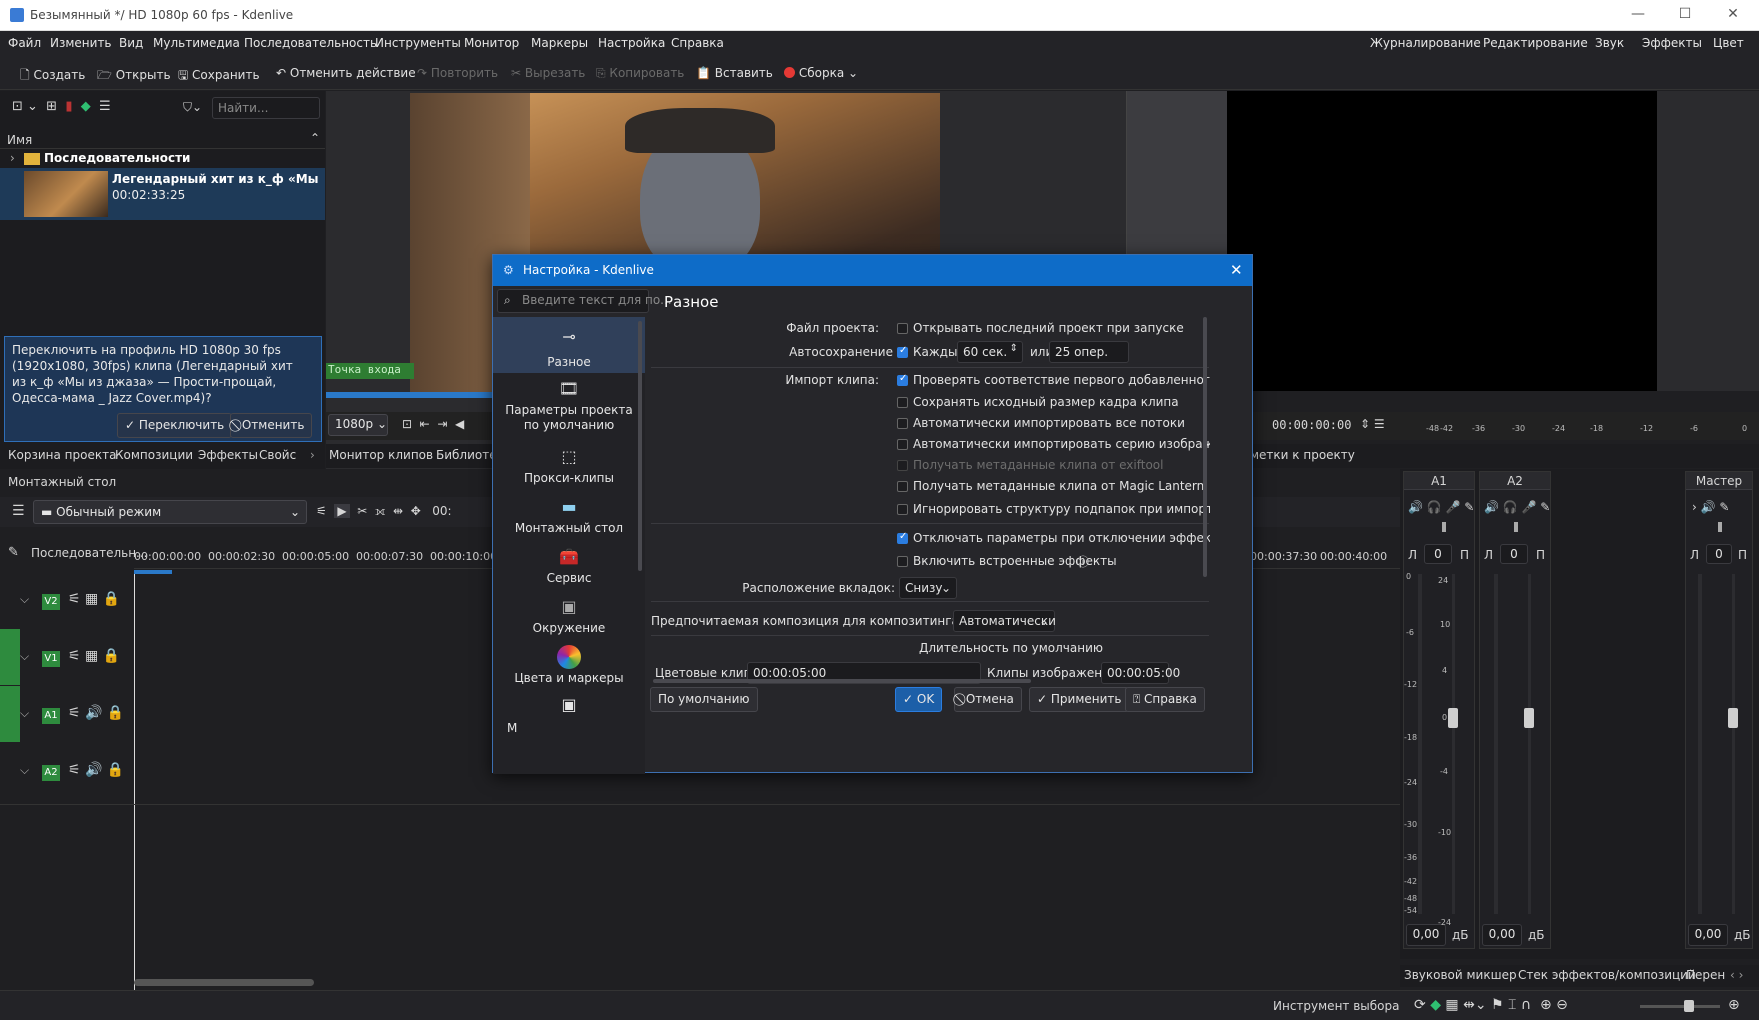 This screenshot has width=1759, height=1020. What do you see at coordinates (24, 43) in the screenshot?
I see `menu-file: Файл` at bounding box center [24, 43].